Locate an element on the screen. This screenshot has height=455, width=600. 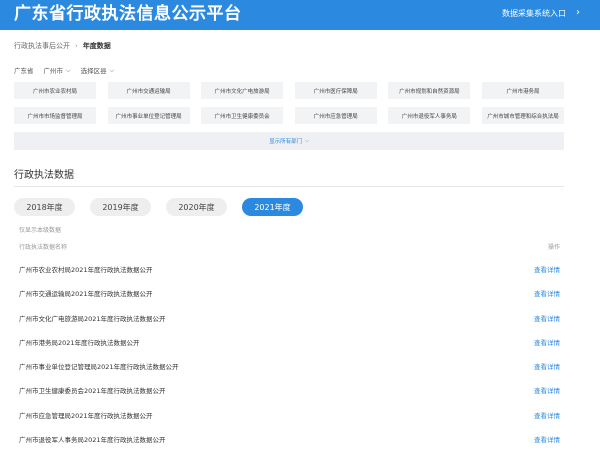
department-chip: 广州市规划和自然资源局 is located at coordinates (429, 90).